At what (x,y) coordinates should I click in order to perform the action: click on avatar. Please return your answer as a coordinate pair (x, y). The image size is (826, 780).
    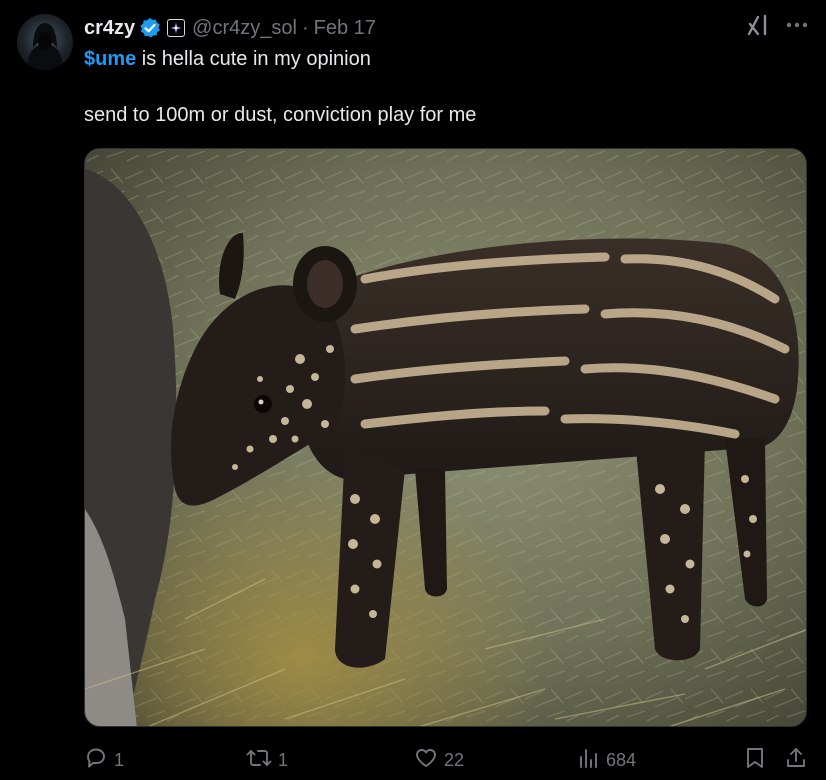
    Looking at the image, I should click on (45, 42).